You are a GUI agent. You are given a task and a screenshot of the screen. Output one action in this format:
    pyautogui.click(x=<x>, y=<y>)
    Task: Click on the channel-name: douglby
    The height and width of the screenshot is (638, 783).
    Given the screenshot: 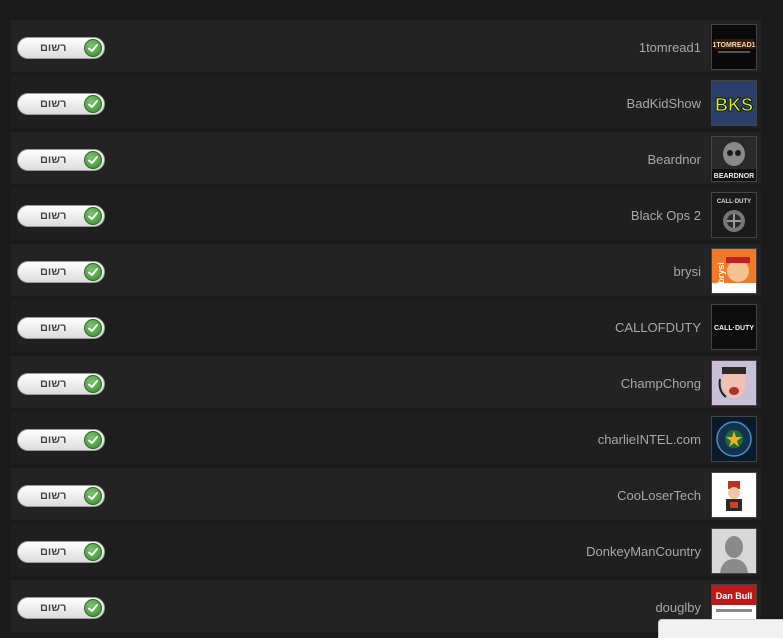 What is the action you would take?
    pyautogui.click(x=678, y=608)
    